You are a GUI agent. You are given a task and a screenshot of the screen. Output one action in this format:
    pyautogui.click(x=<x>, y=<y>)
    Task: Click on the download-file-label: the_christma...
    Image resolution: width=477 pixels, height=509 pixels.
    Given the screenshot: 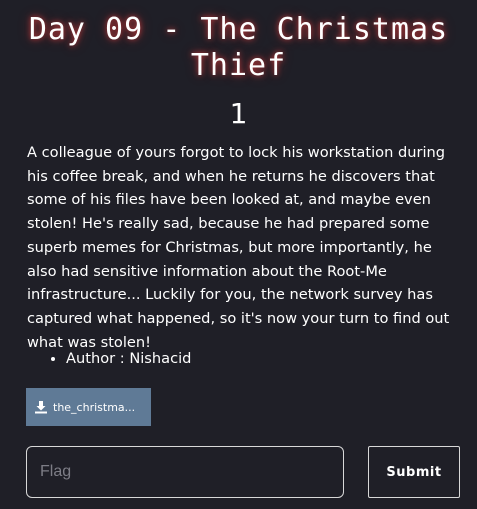 What is the action you would take?
    pyautogui.click(x=94, y=407)
    